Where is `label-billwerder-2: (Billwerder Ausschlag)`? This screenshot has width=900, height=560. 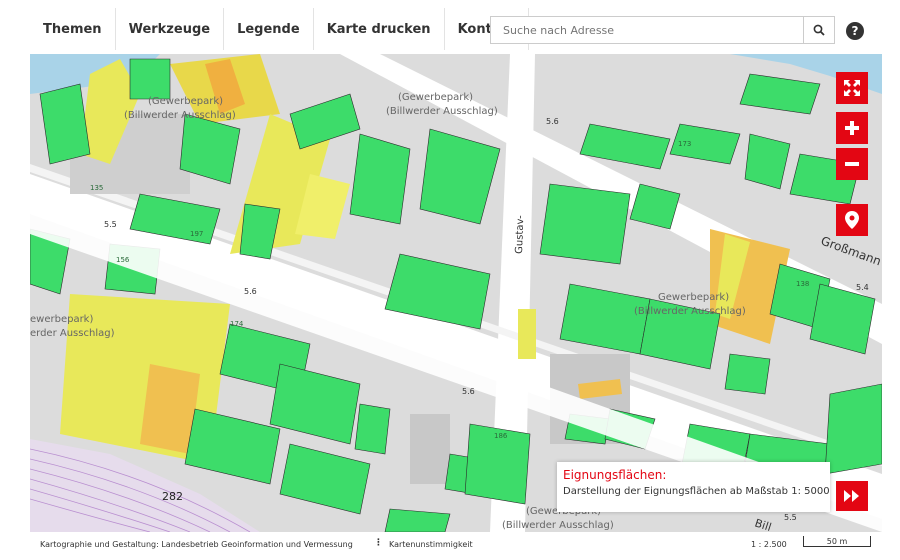
label-billwerder-2: (Billwerder Ausschlag) is located at coordinates (442, 111).